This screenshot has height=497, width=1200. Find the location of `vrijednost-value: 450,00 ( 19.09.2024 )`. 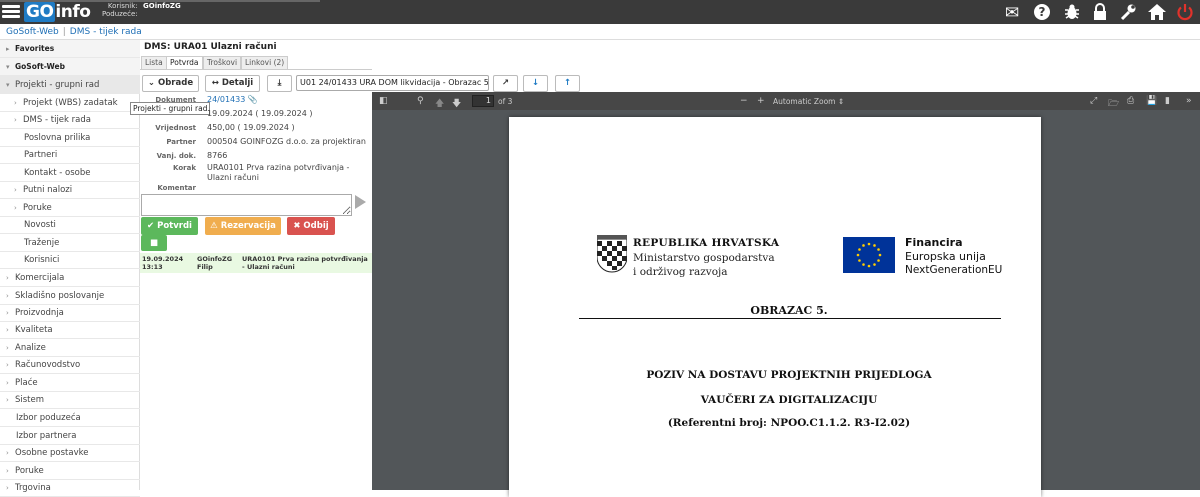

vrijednost-value: 450,00 ( 19.09.2024 ) is located at coordinates (251, 127).